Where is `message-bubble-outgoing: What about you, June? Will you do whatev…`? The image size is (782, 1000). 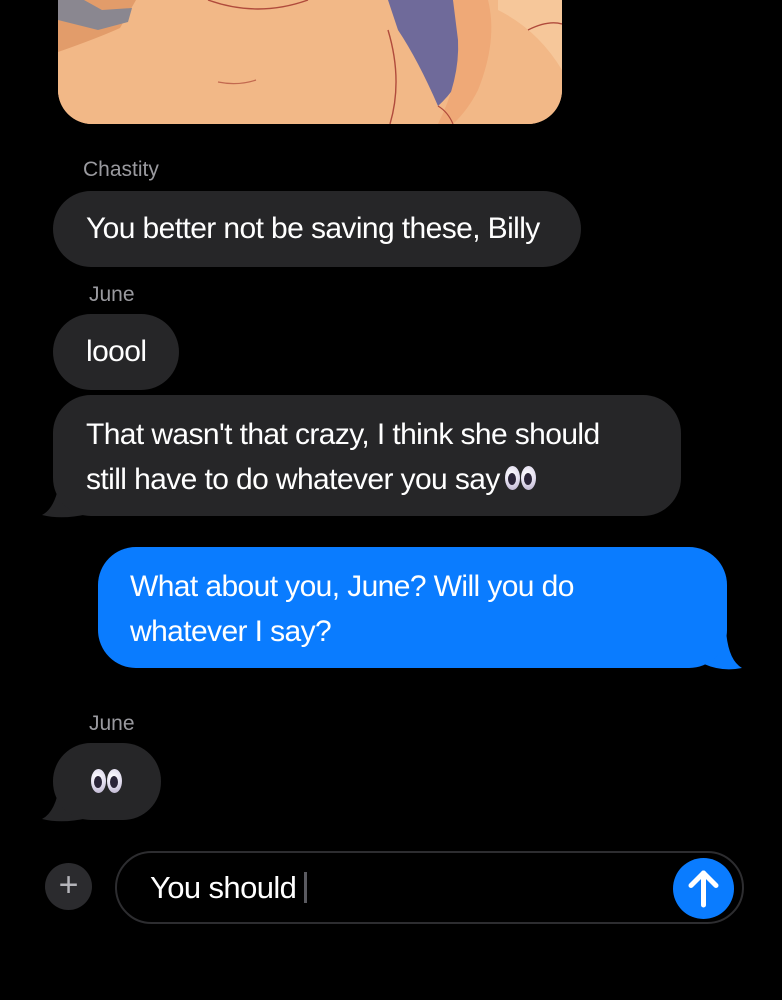
message-bubble-outgoing: What about you, June? Will you do whatev… is located at coordinates (412, 607).